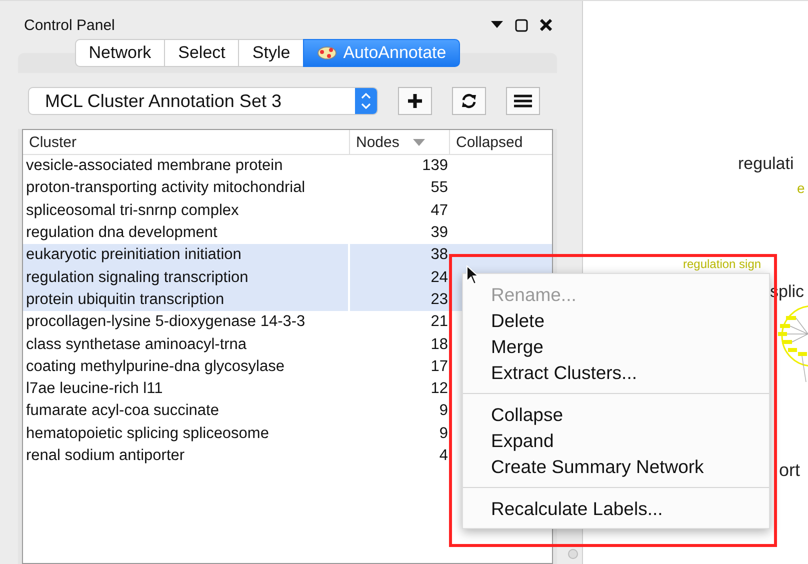 The width and height of the screenshot is (808, 564). What do you see at coordinates (165, 188) in the screenshot?
I see `cluster-name: proton-transporting activity mitochondrial` at bounding box center [165, 188].